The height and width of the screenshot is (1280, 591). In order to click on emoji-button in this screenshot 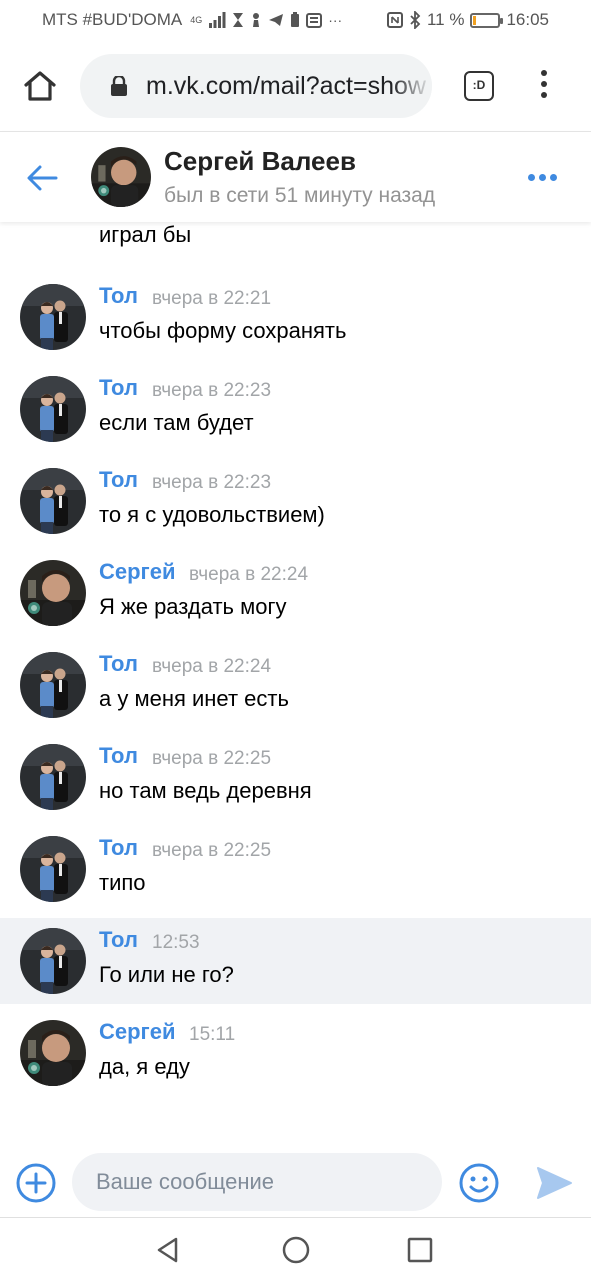, I will do `click(479, 1183)`.